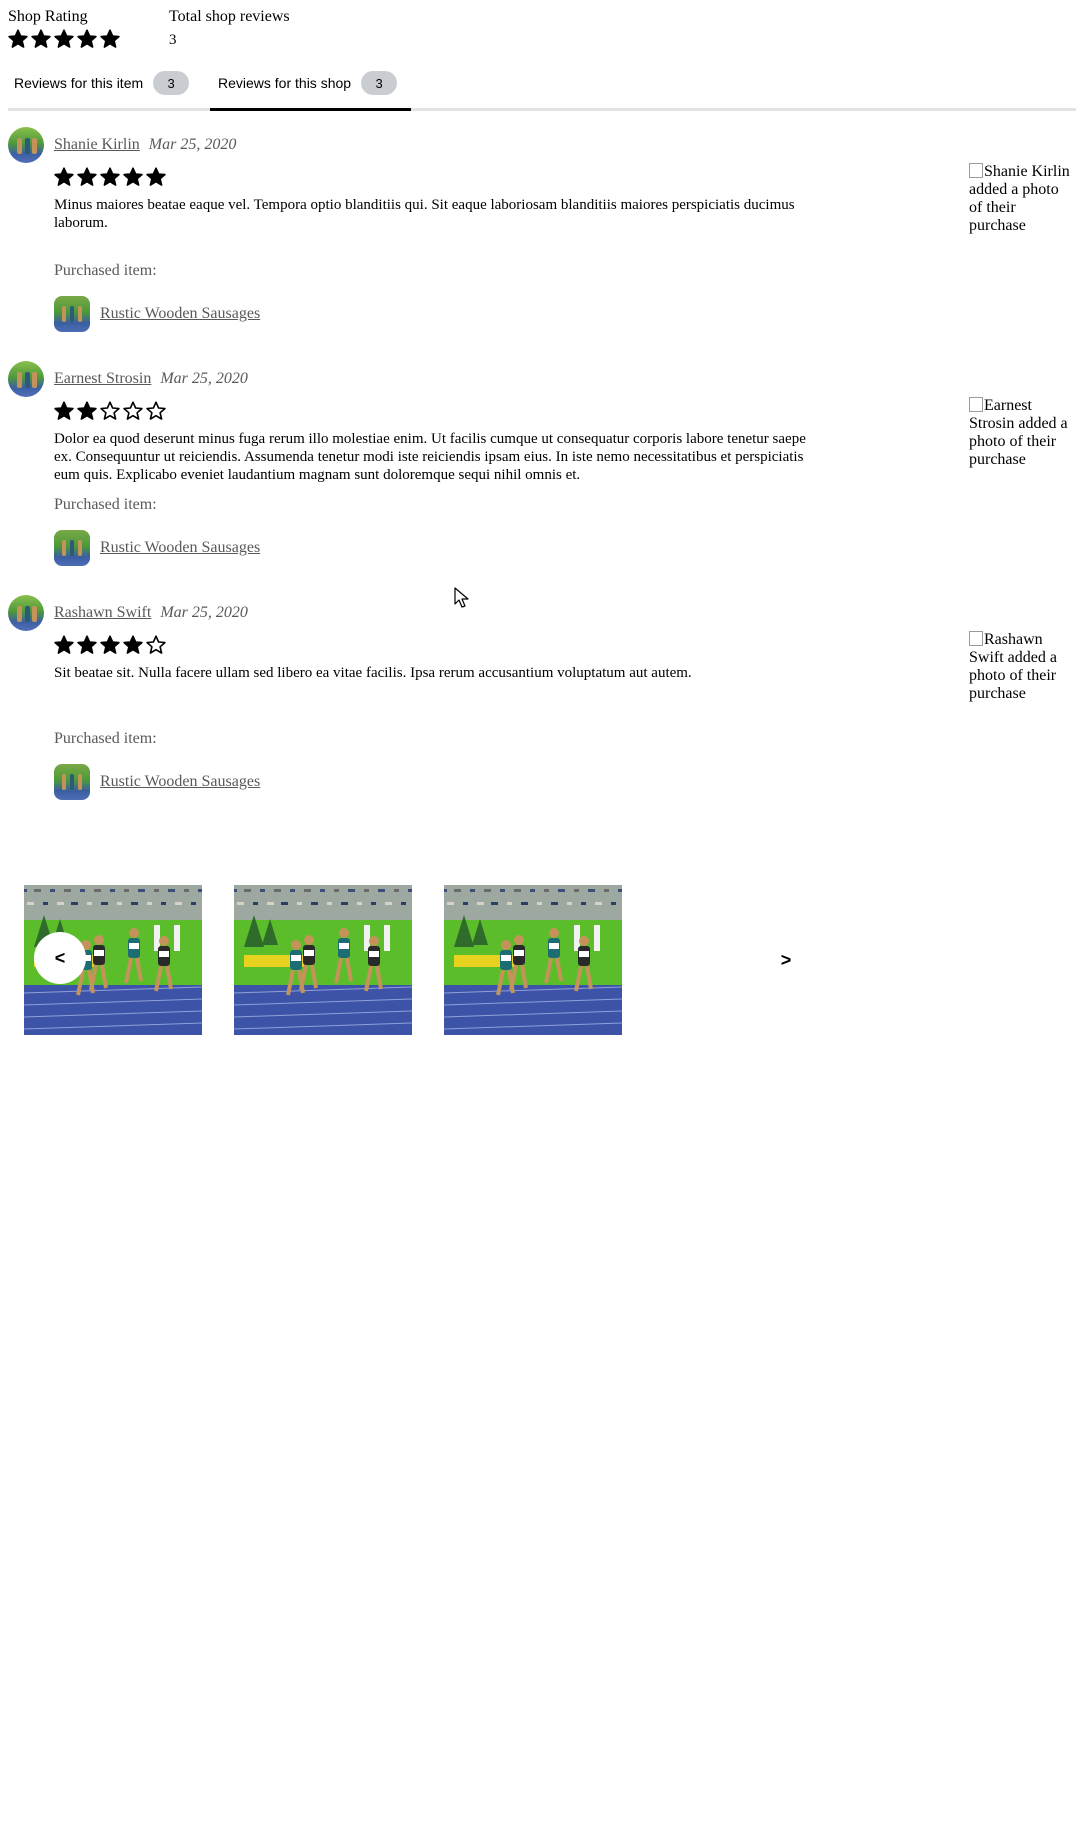  What do you see at coordinates (79, 83) in the screenshot?
I see `tab-label: Reviews for this item` at bounding box center [79, 83].